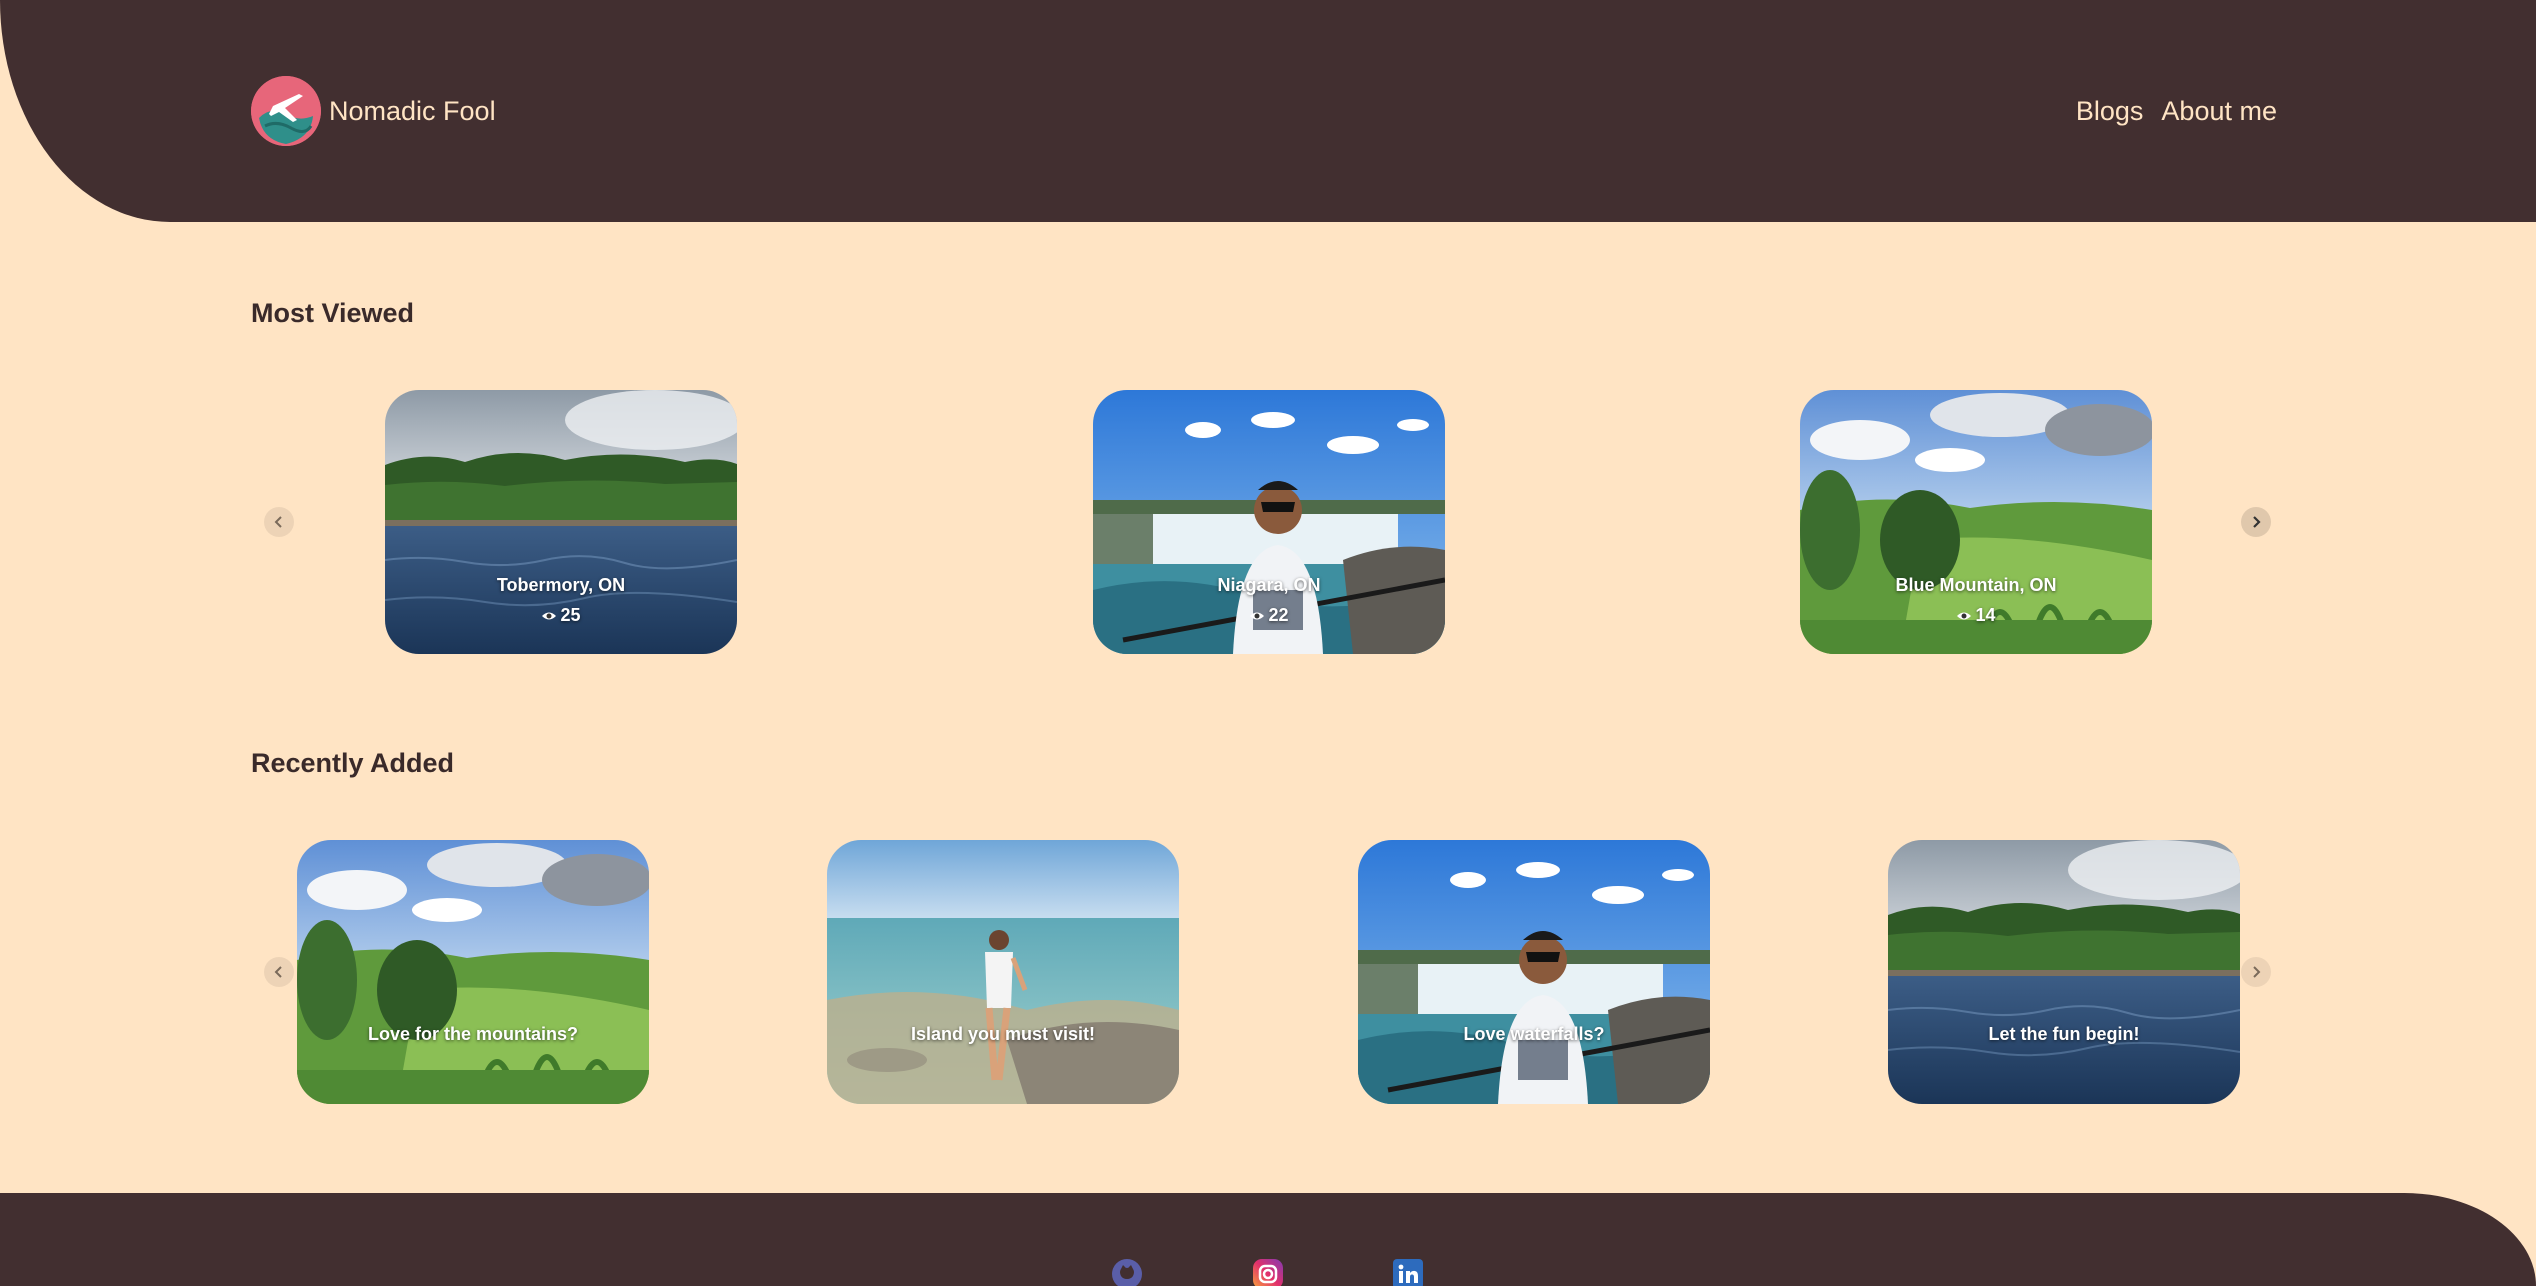 Image resolution: width=2536 pixels, height=1286 pixels. Describe the element at coordinates (1976, 522) in the screenshot. I see `most-viewed-card: Blue Mountain, ON 14` at that location.